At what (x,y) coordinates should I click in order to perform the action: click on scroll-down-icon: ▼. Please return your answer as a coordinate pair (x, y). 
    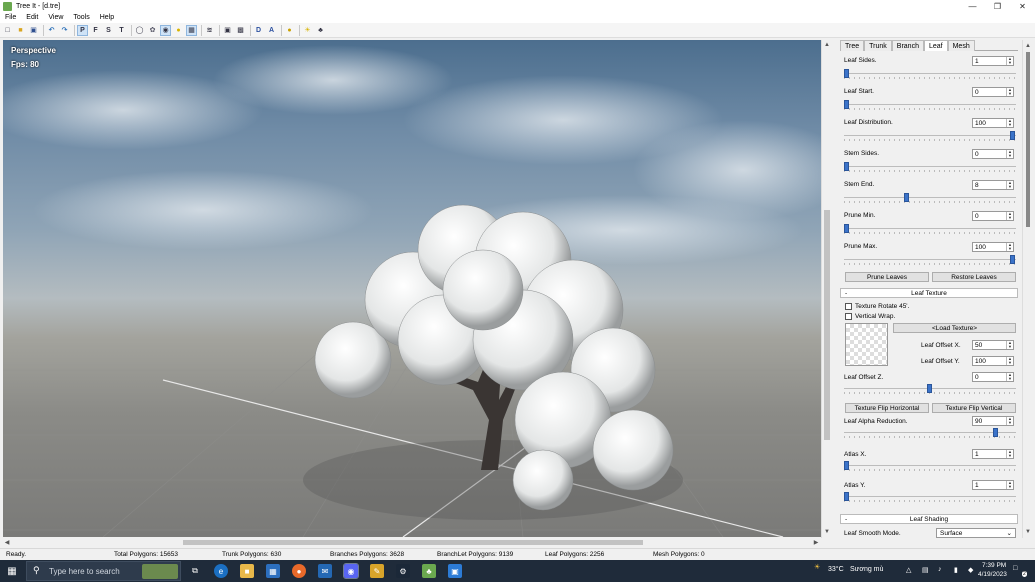
    Looking at the image, I should click on (827, 532).